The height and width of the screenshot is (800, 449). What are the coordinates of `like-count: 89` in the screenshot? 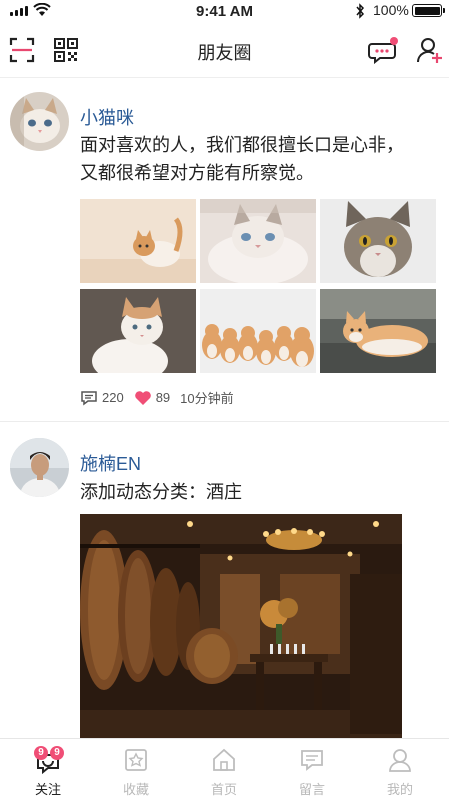 It's located at (163, 397).